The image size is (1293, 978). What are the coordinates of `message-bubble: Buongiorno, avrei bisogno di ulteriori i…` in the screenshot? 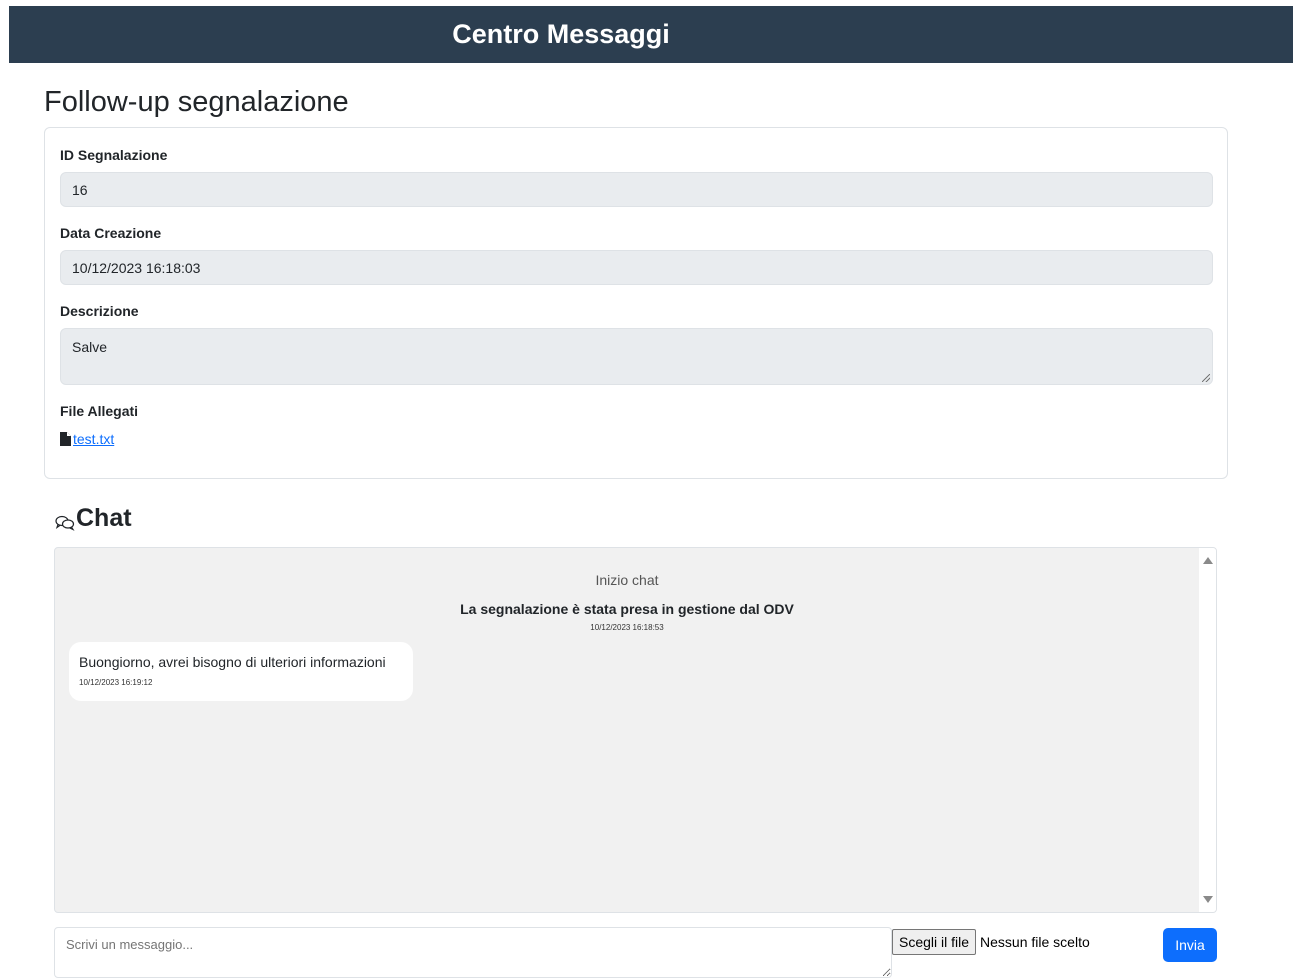 It's located at (241, 671).